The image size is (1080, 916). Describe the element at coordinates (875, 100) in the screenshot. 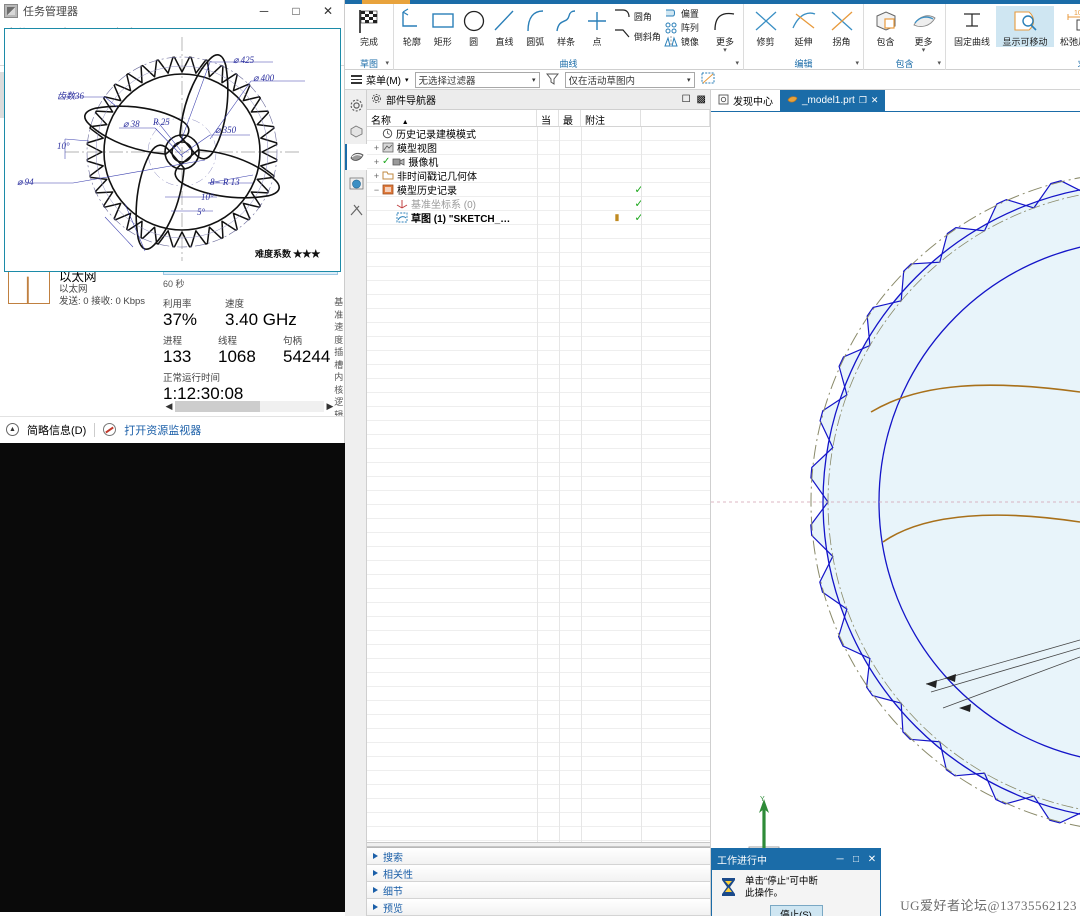

I see `close-tab-icon: ✕` at that location.